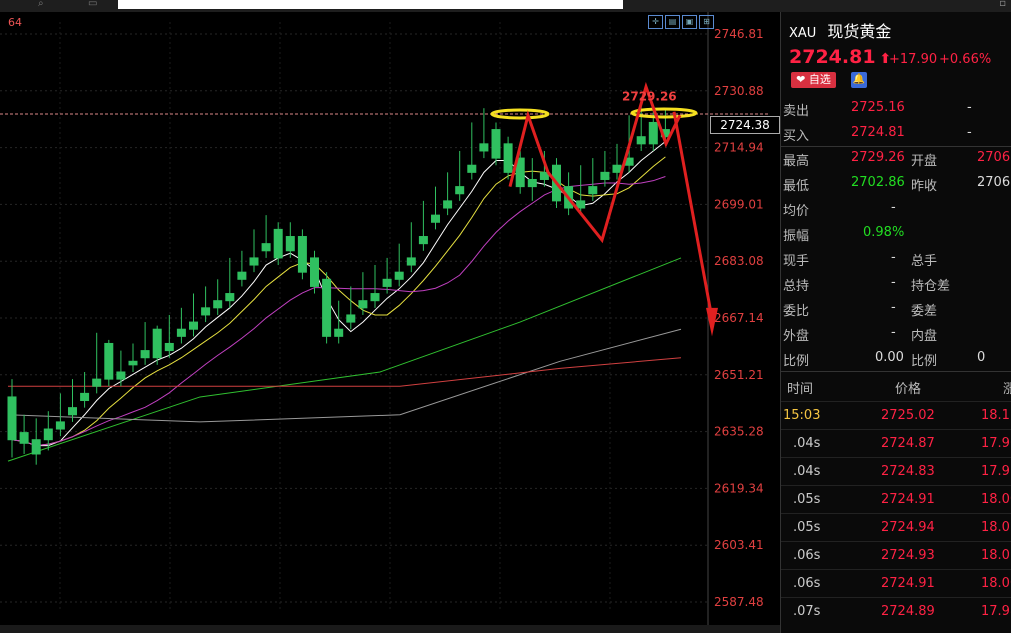 This screenshot has height=633, width=1011. I want to click on current-price-tag: 2724.38, so click(745, 125).